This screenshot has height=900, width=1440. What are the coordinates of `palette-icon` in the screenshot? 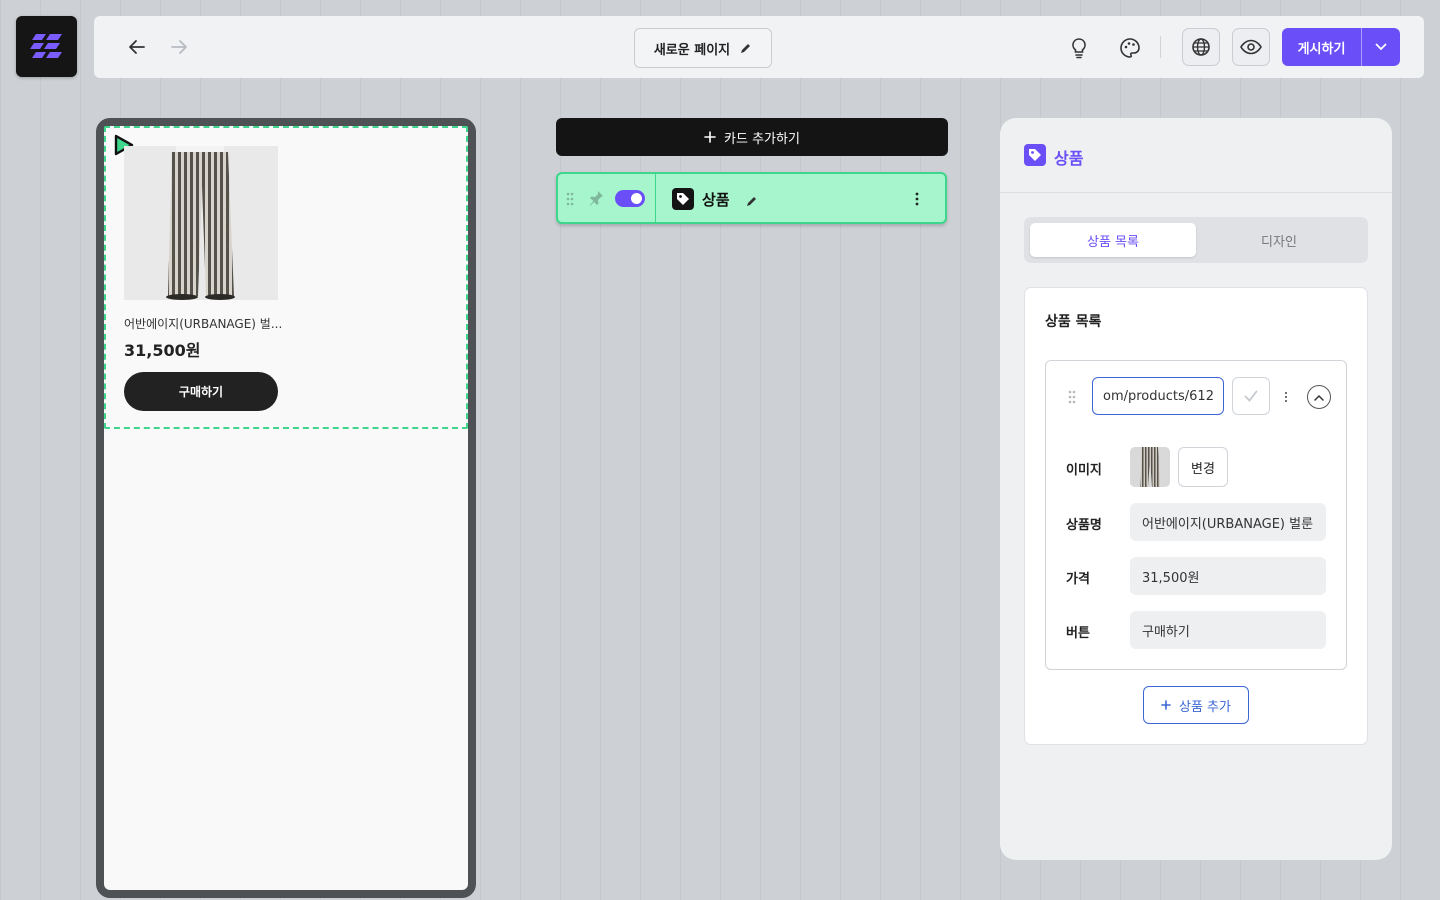 It's located at (1130, 48).